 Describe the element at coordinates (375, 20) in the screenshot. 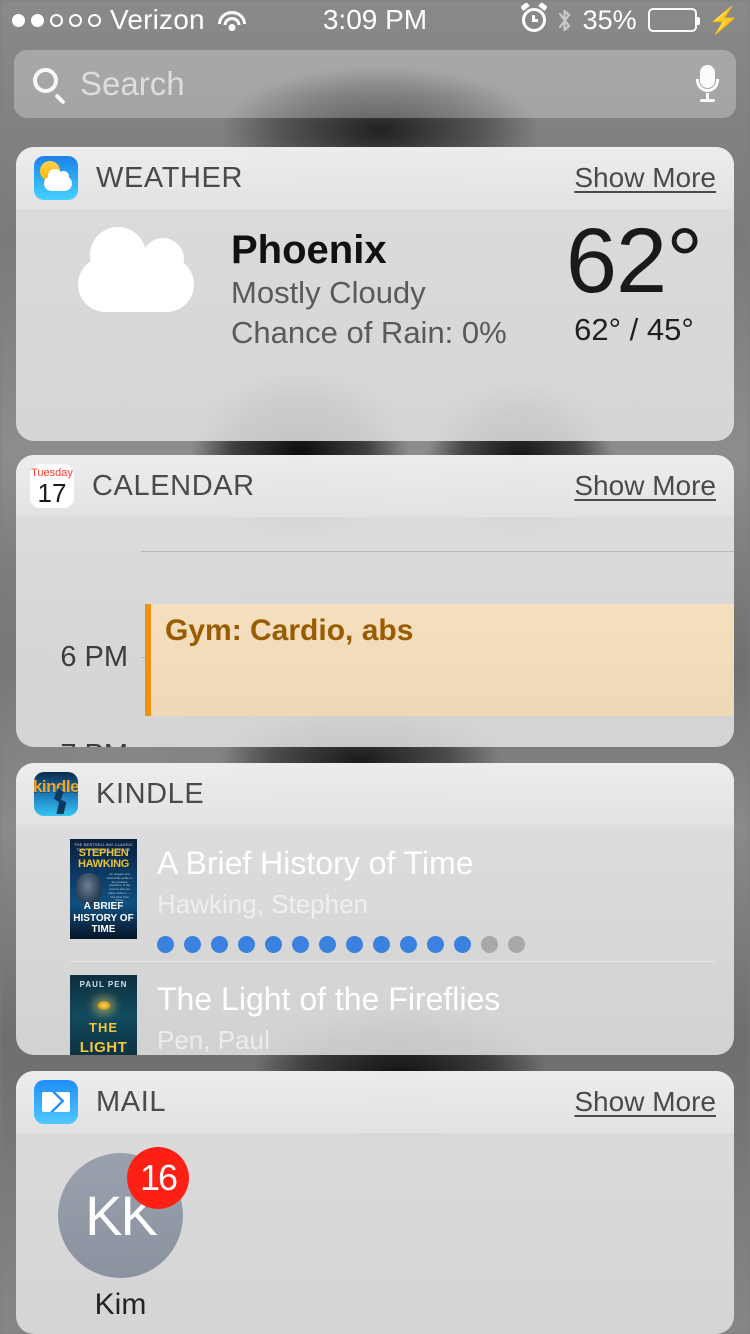

I see `status-bar: Verizon 3:09 PM 35% ⚡` at that location.